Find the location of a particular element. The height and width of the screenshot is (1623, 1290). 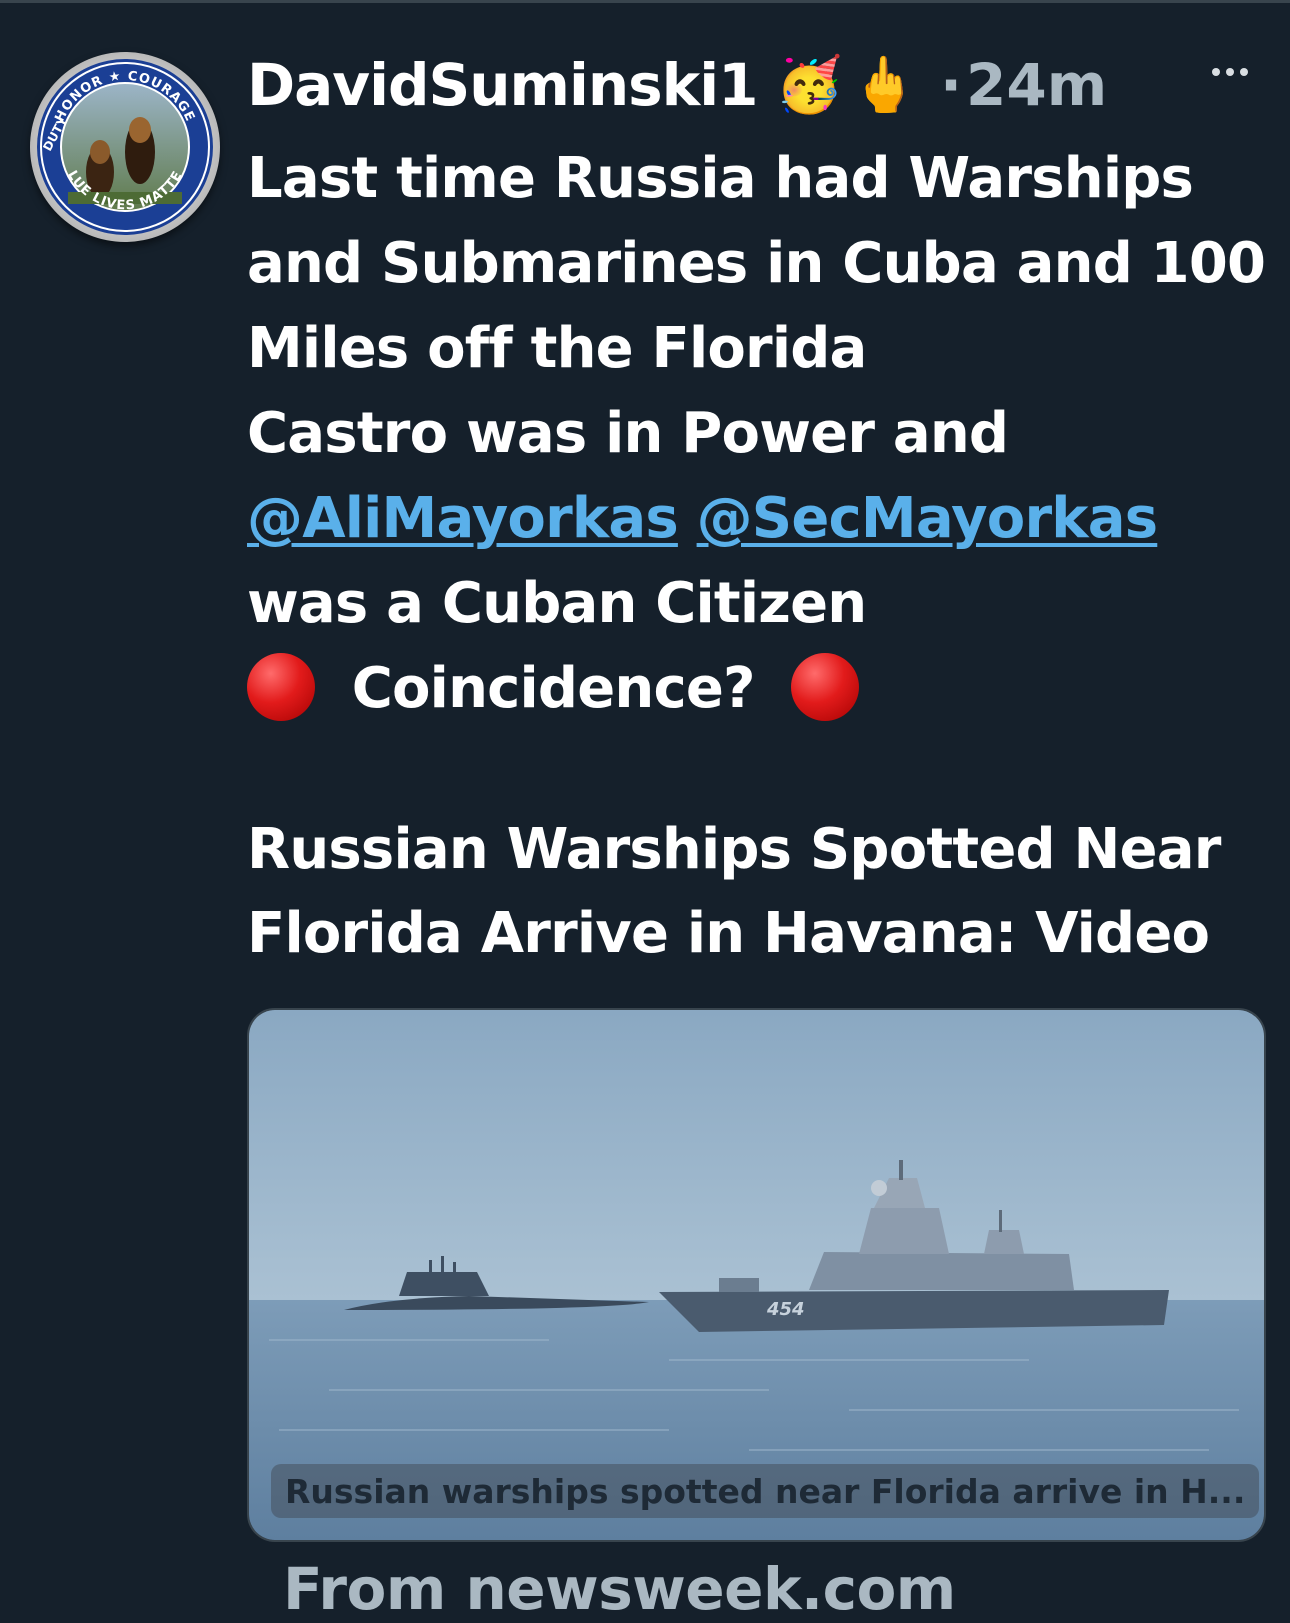

coincidence-line: Coincidence? is located at coordinates (762, 688).